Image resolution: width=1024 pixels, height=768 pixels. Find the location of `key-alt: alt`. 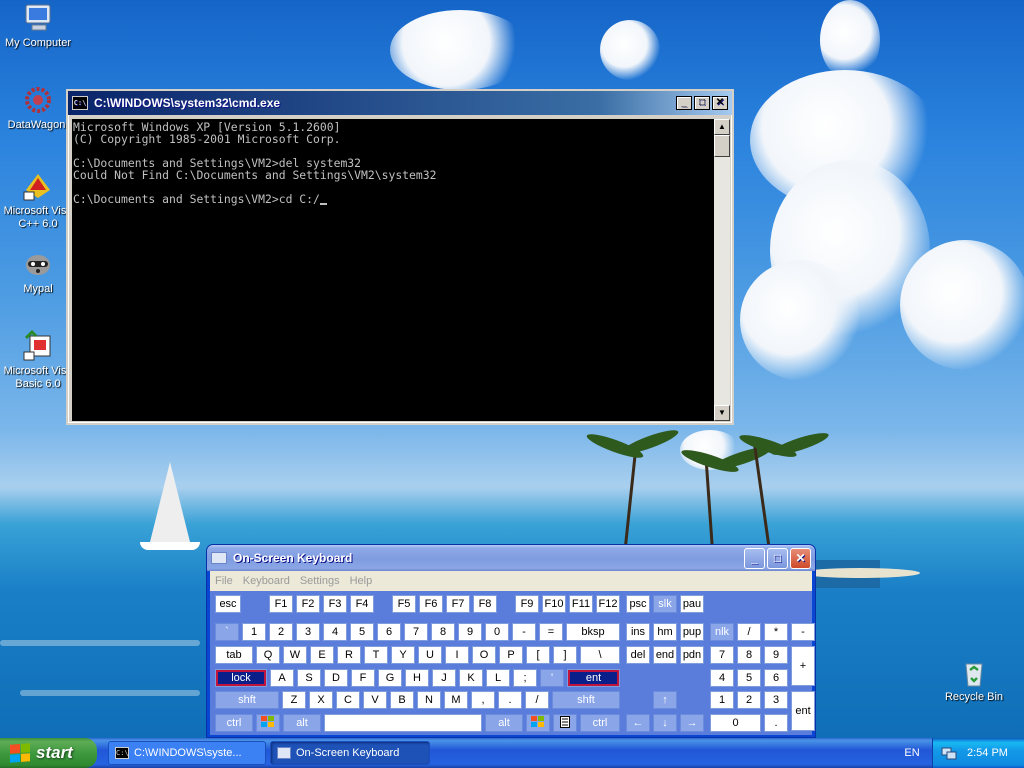

key-alt: alt is located at coordinates (302, 723).